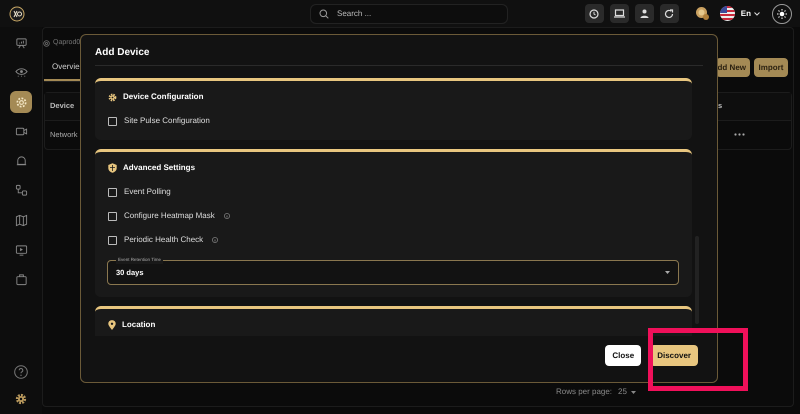 Image resolution: width=800 pixels, height=414 pixels. Describe the element at coordinates (21, 279) in the screenshot. I see `bag-icon` at that location.